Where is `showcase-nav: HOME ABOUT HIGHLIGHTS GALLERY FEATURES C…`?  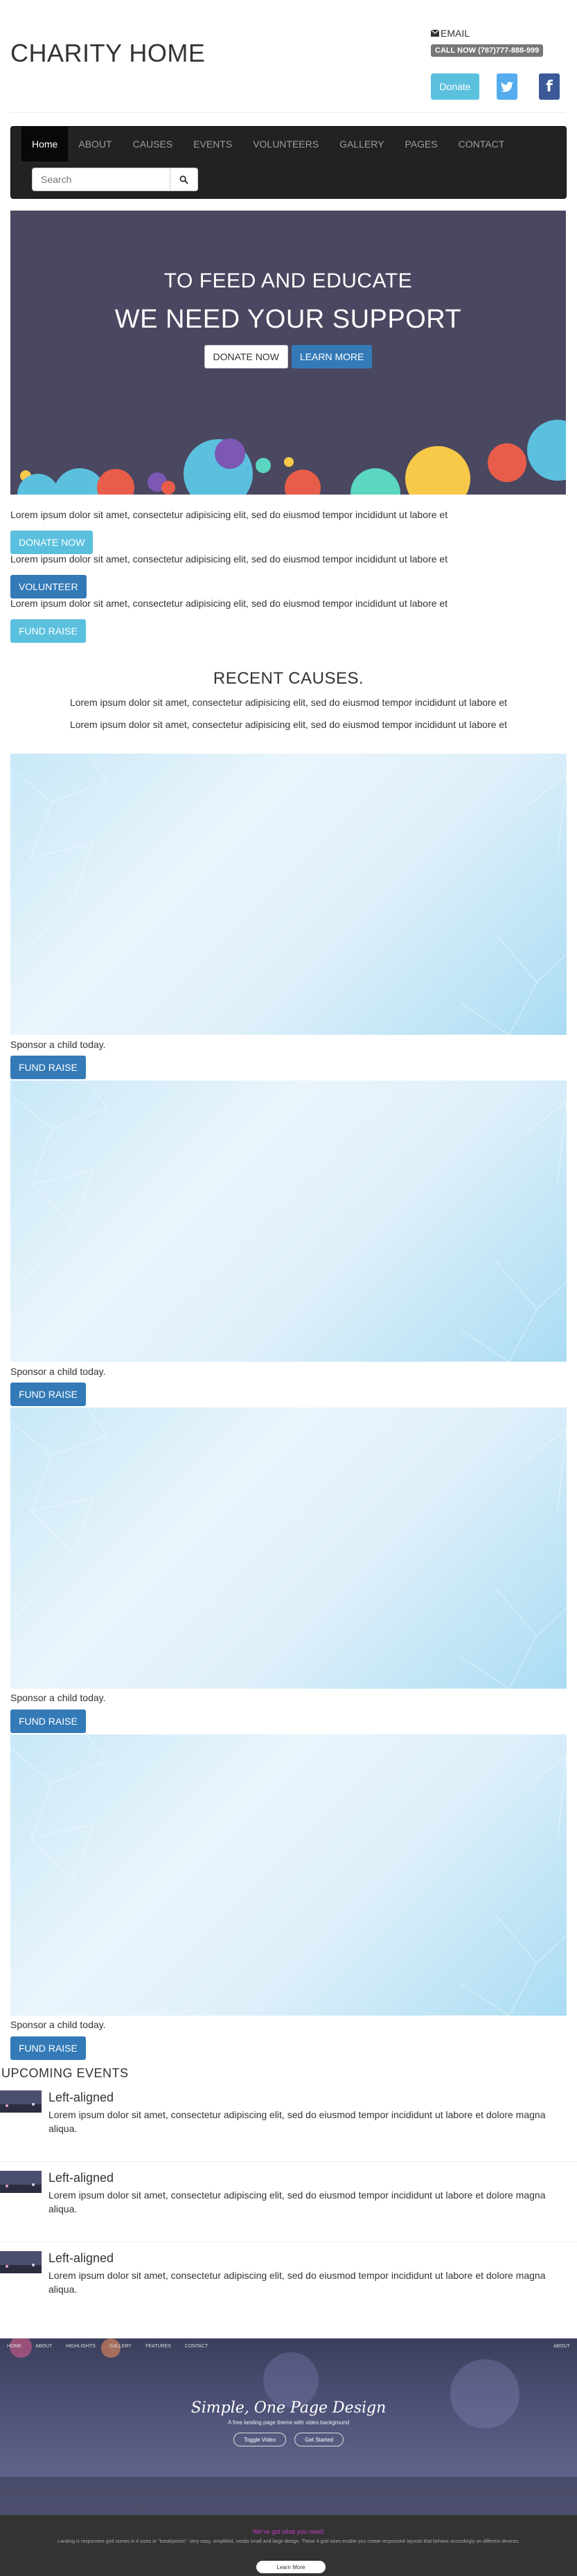
showcase-nav: HOME ABOUT HIGHLIGHTS GALLERY FEATURES C… is located at coordinates (107, 2346).